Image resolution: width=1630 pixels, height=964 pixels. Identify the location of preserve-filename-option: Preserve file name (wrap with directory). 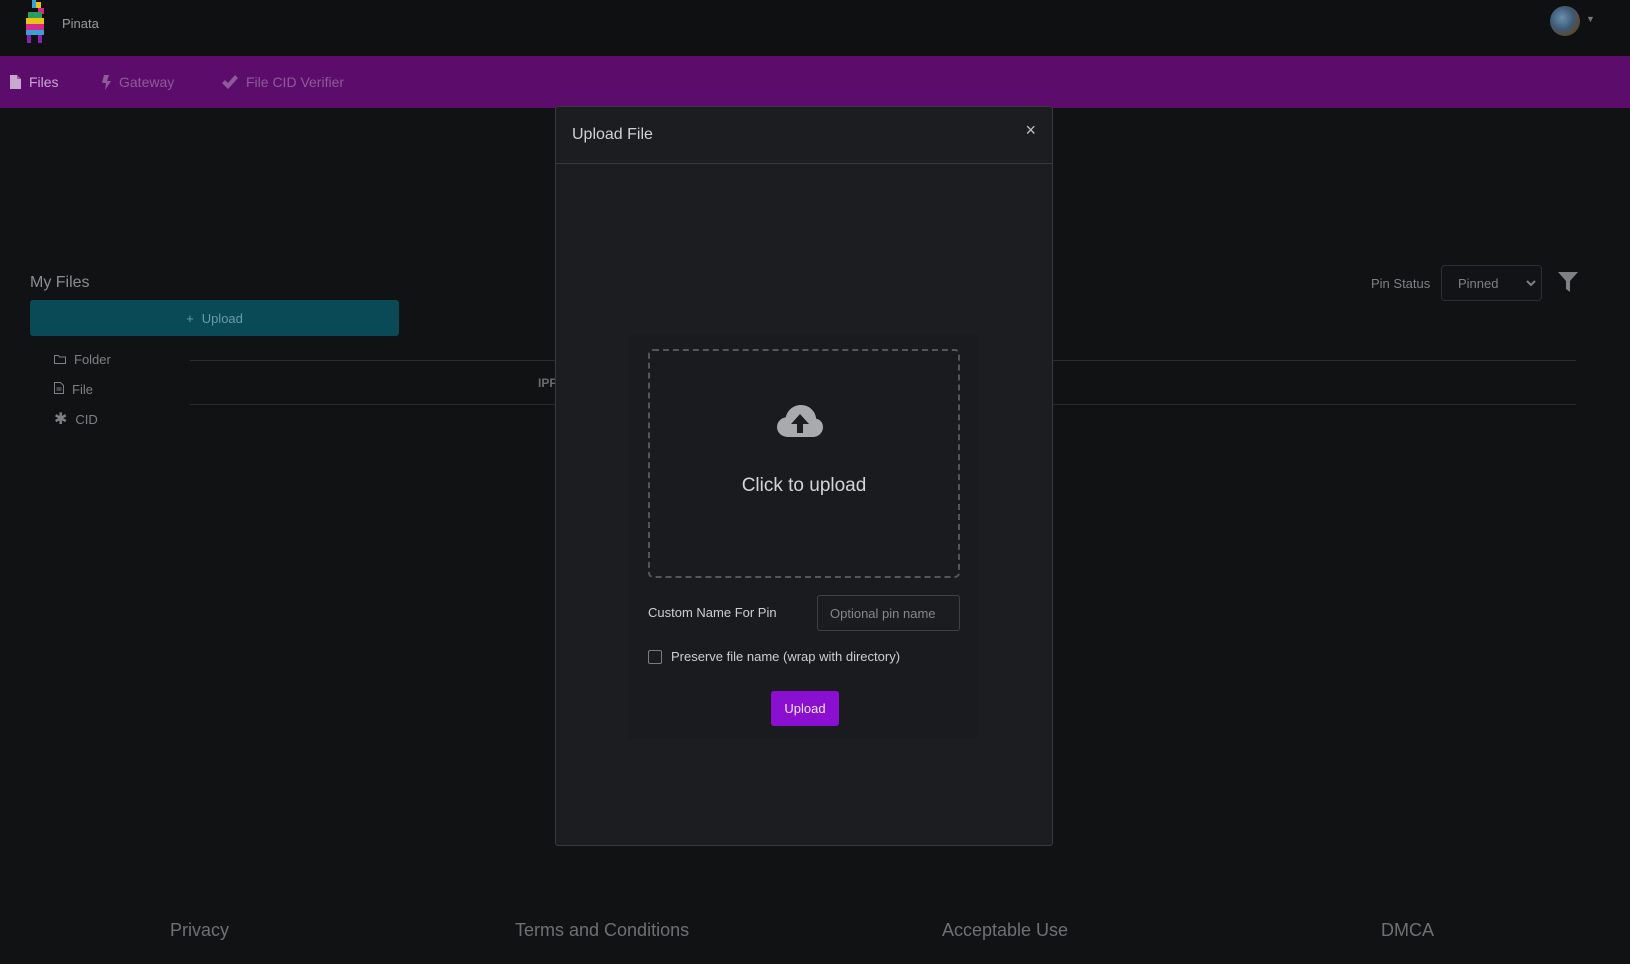
(774, 656).